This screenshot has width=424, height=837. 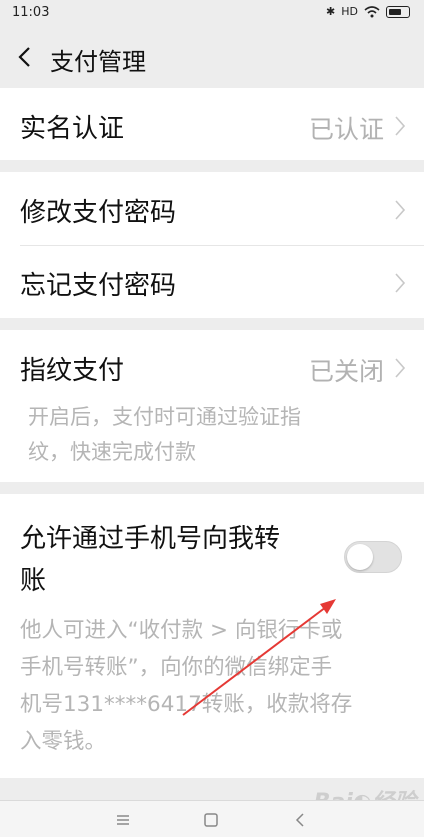 I want to click on phone-transfer-desc-line: 入零钱。, so click(x=63, y=741).